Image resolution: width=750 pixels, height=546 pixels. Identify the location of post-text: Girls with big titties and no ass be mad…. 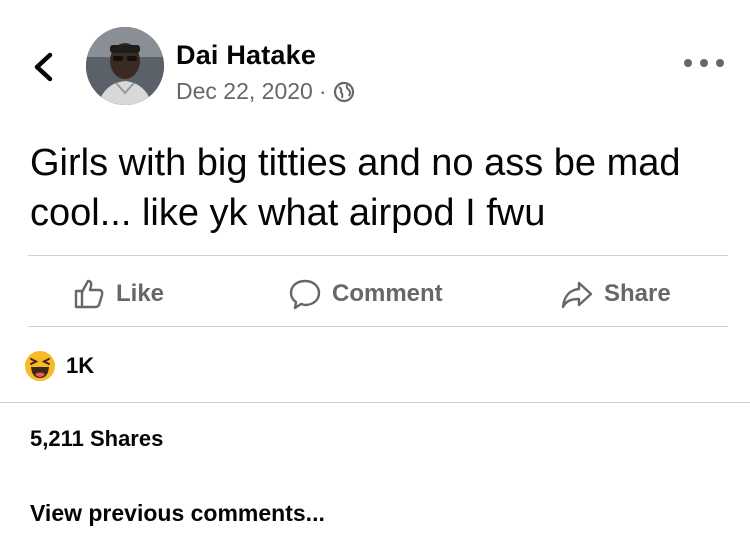
(355, 188).